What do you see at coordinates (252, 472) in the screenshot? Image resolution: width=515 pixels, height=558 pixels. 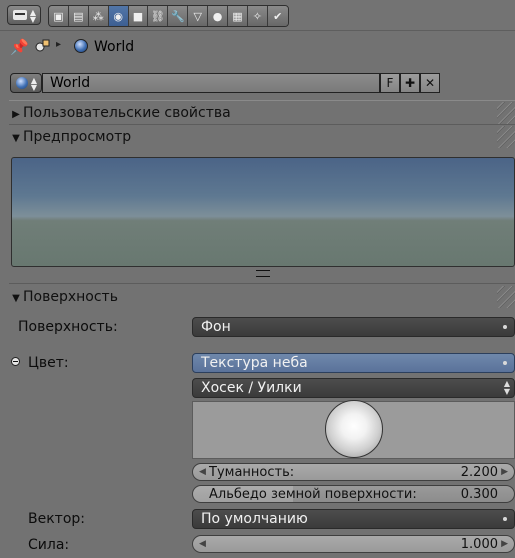 I see `turbidity-label: Туманность:` at bounding box center [252, 472].